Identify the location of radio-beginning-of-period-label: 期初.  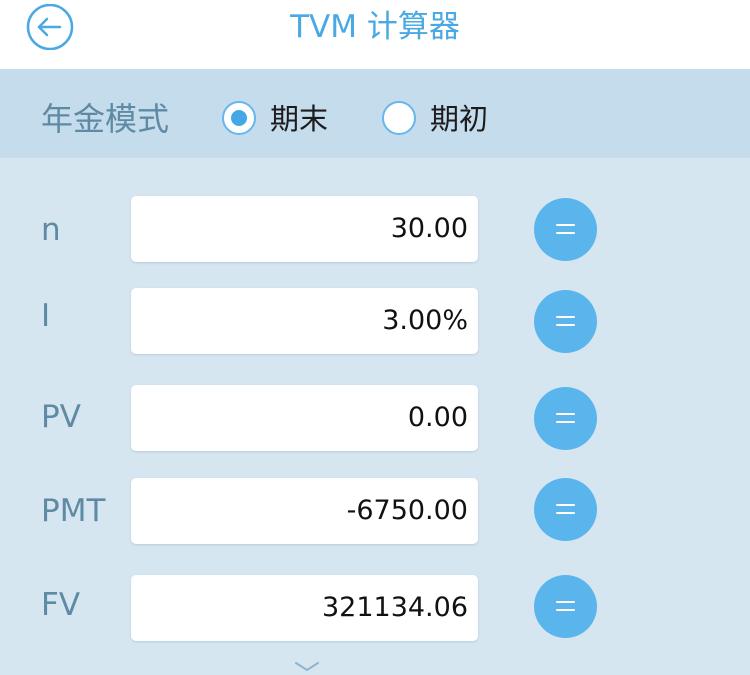
(459, 113).